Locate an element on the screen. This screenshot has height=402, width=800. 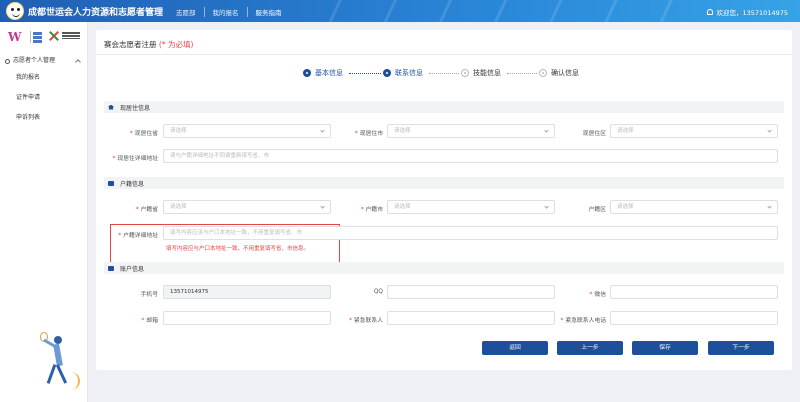
section-account: 账户信息 is located at coordinates (444, 268).